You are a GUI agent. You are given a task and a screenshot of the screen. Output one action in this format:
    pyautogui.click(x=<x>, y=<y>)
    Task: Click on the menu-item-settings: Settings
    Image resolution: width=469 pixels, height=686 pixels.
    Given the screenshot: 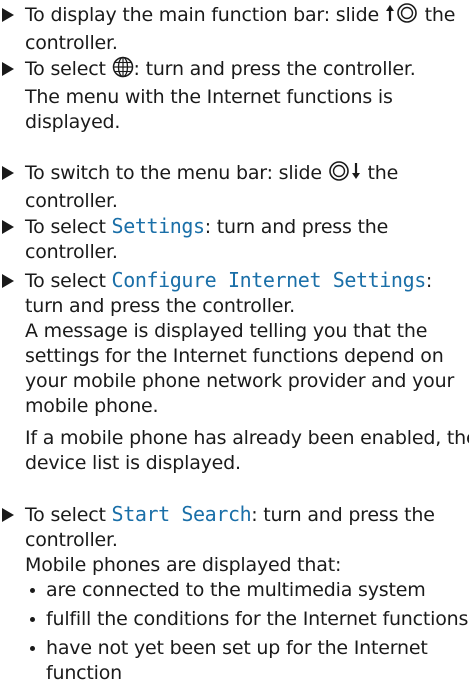 What is the action you would take?
    pyautogui.click(x=158, y=226)
    